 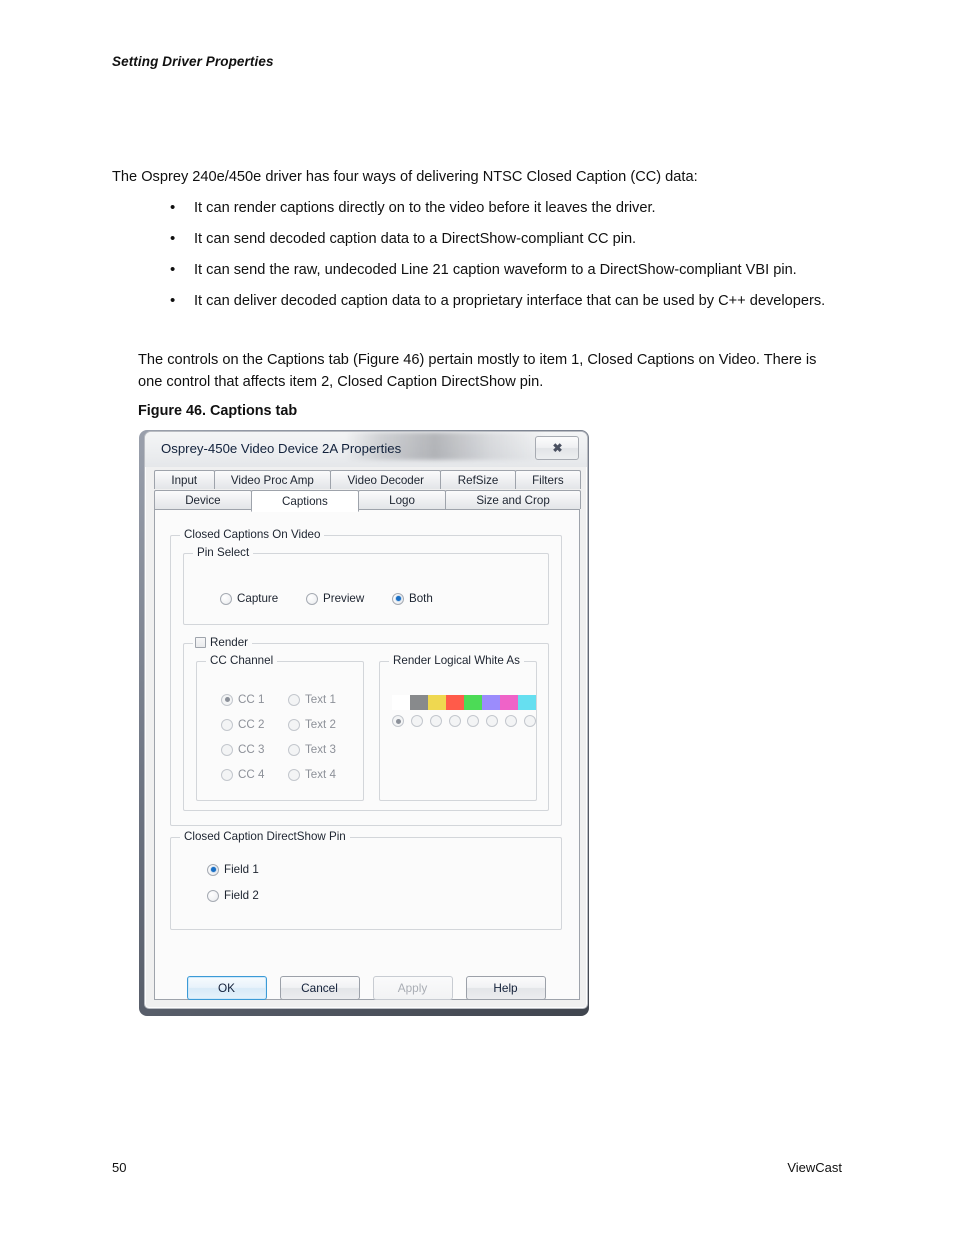 I want to click on dialog-button-row: OK Cancel Apply Help, so click(x=366, y=988).